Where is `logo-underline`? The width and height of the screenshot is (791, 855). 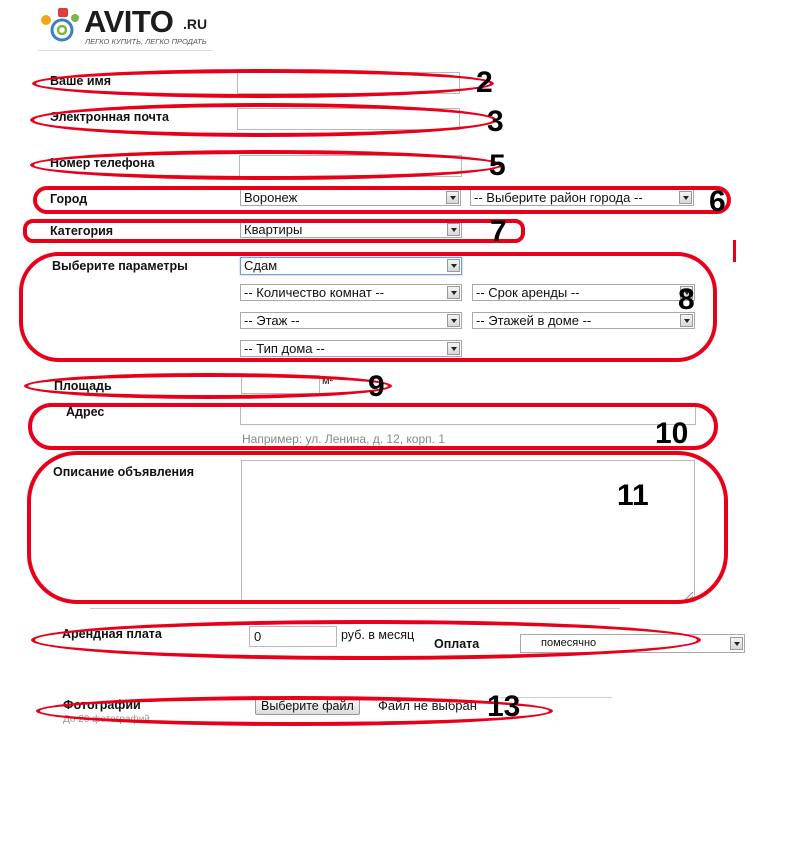 logo-underline is located at coordinates (125, 50).